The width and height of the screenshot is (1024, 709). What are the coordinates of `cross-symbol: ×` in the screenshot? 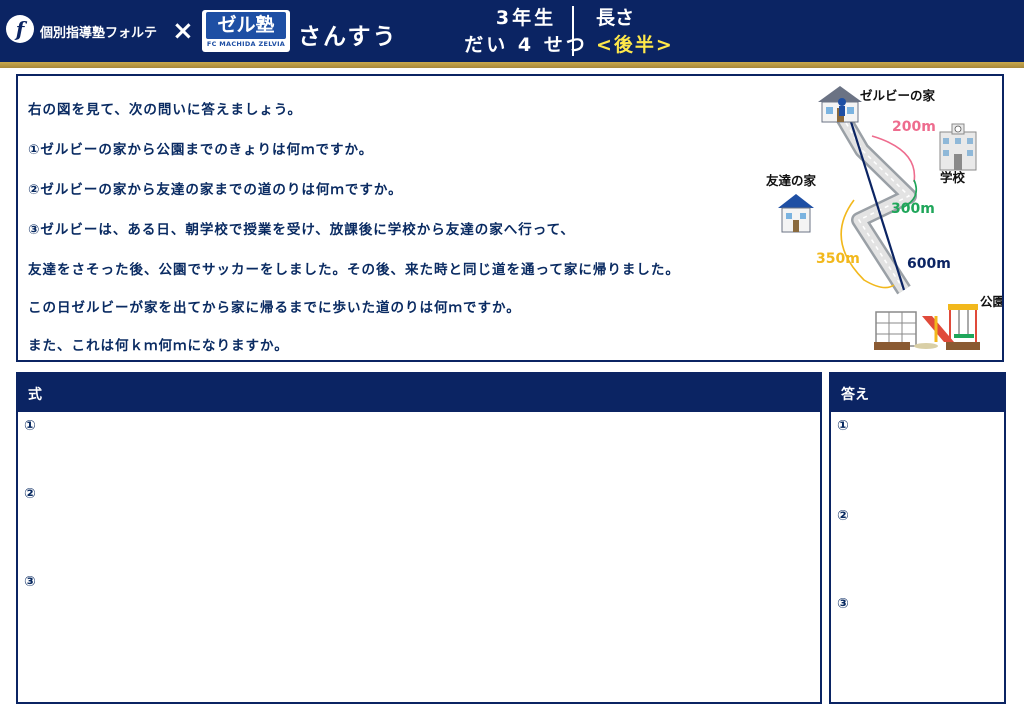 It's located at (183, 31).